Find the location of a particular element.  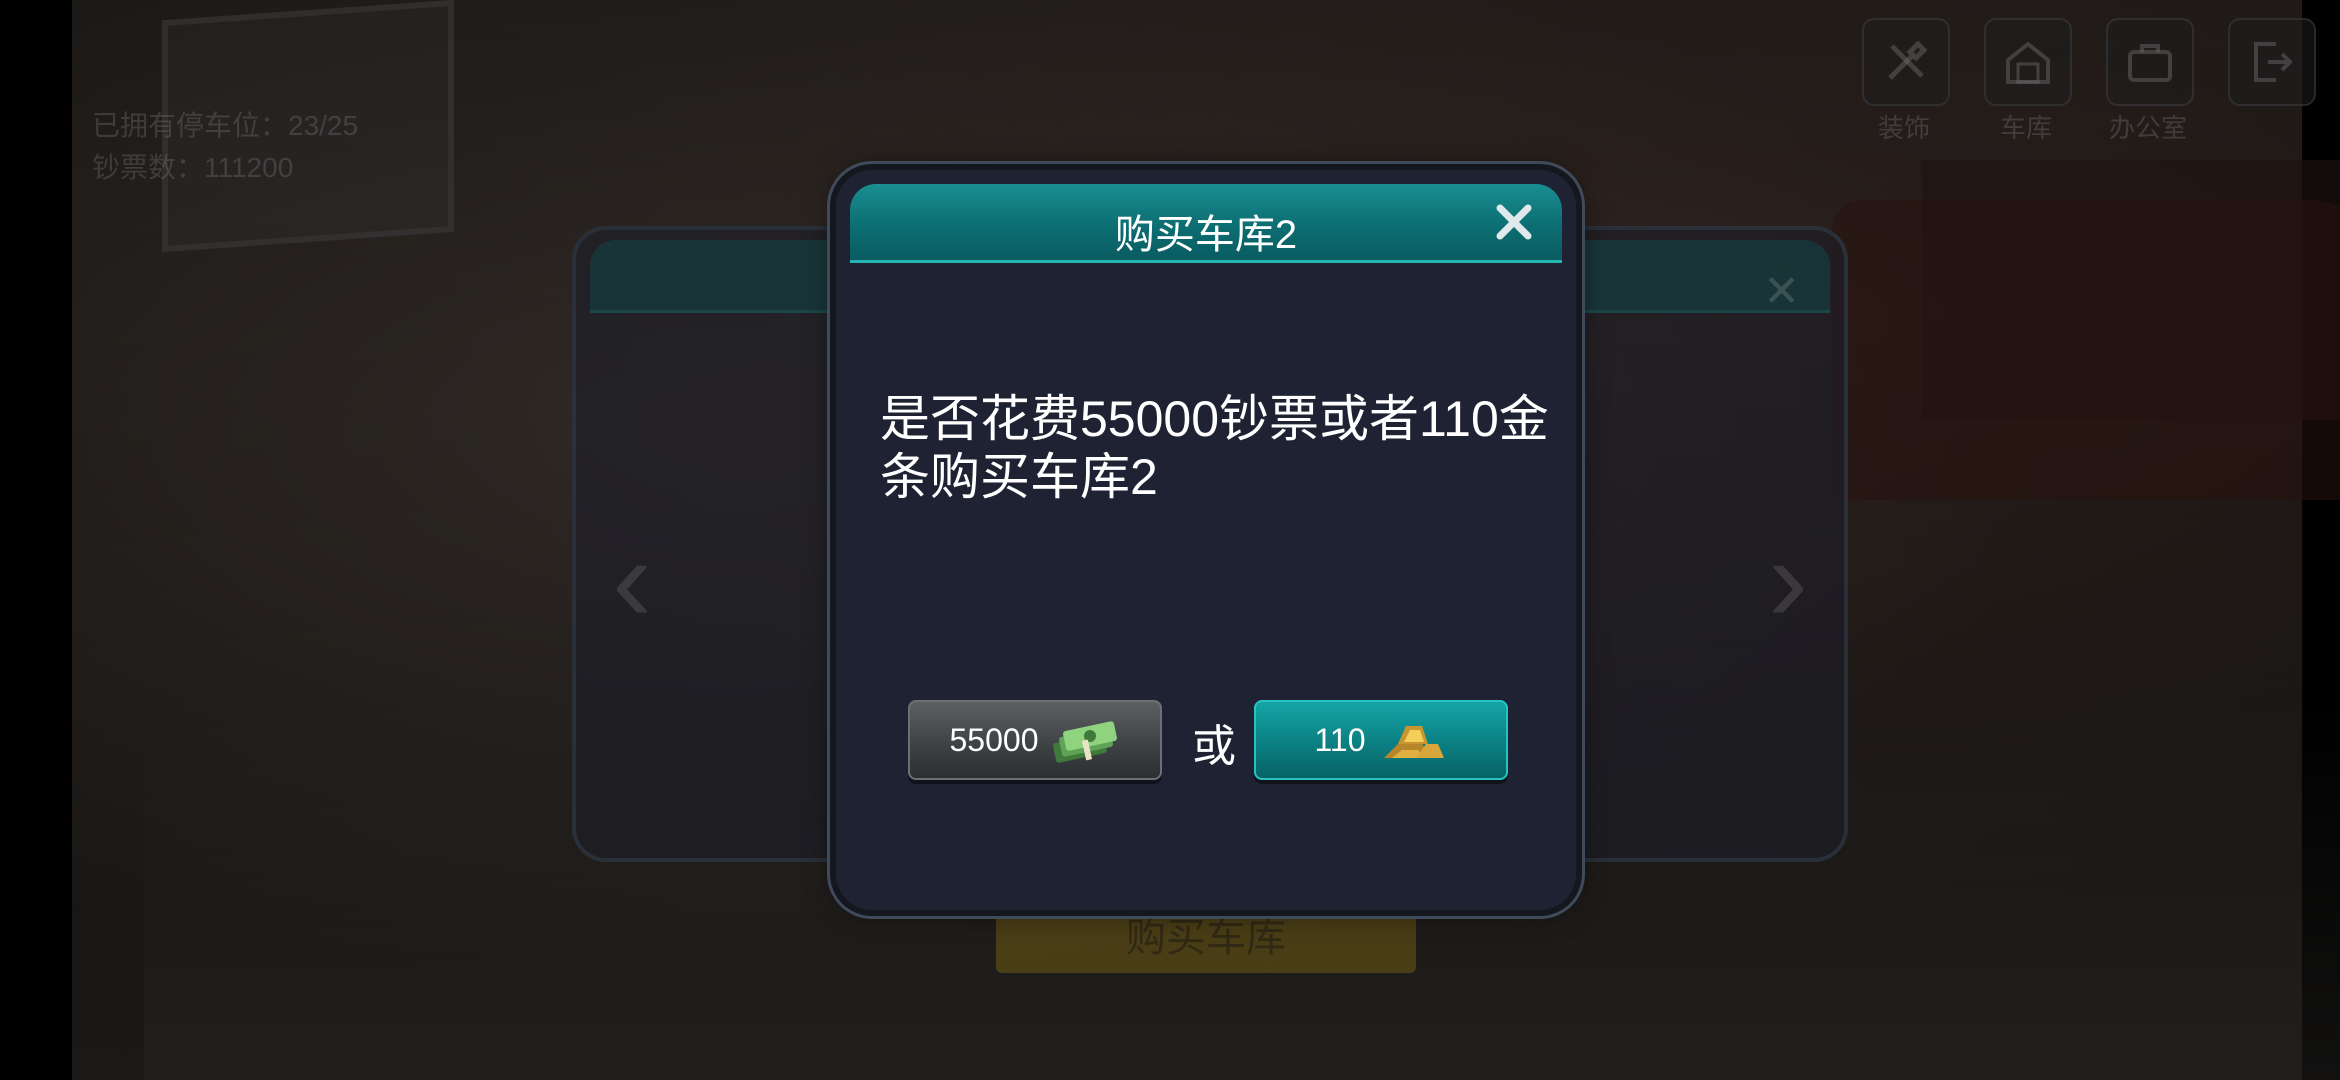

pay-cash-button: 55000 is located at coordinates (1035, 740).